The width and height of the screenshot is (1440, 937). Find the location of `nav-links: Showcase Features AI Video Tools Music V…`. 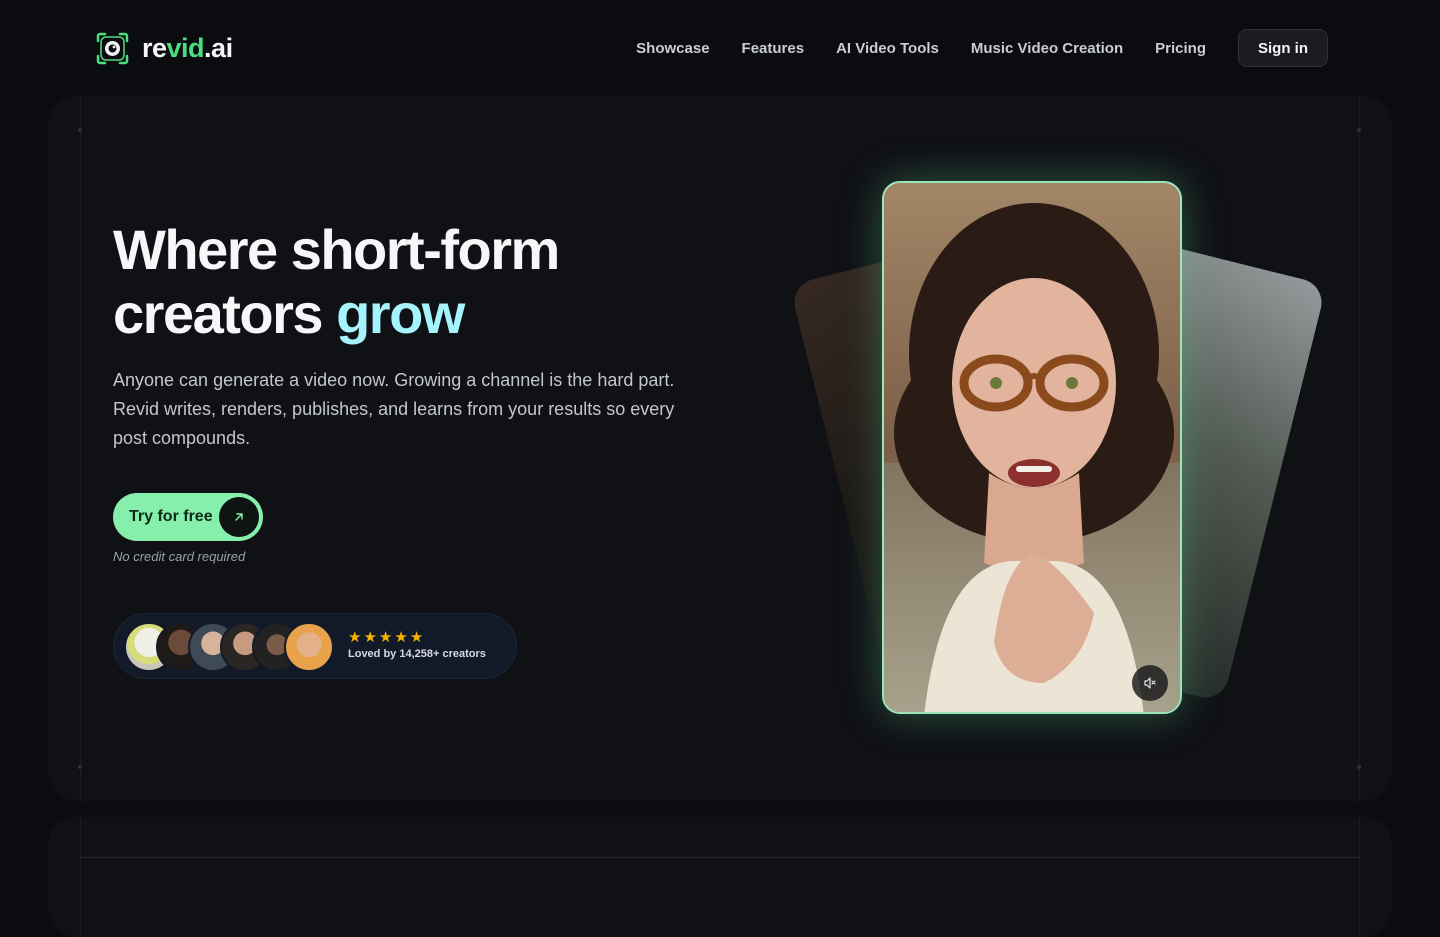

nav-links: Showcase Features AI Video Tools Music V… is located at coordinates (982, 48).